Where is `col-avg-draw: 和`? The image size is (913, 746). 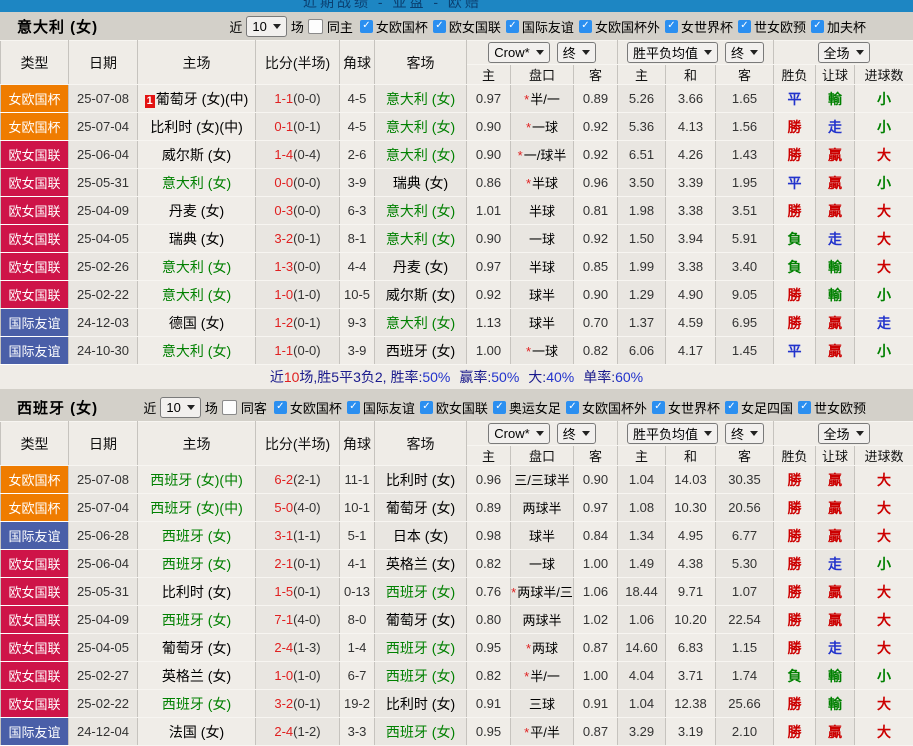 col-avg-draw: 和 is located at coordinates (691, 75).